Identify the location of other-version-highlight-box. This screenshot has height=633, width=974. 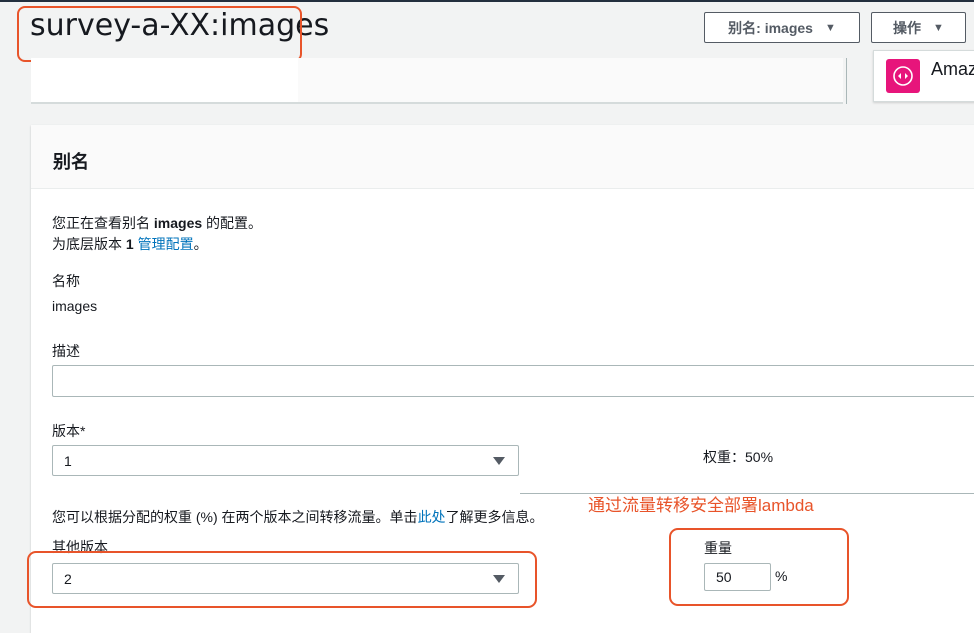
(282, 579).